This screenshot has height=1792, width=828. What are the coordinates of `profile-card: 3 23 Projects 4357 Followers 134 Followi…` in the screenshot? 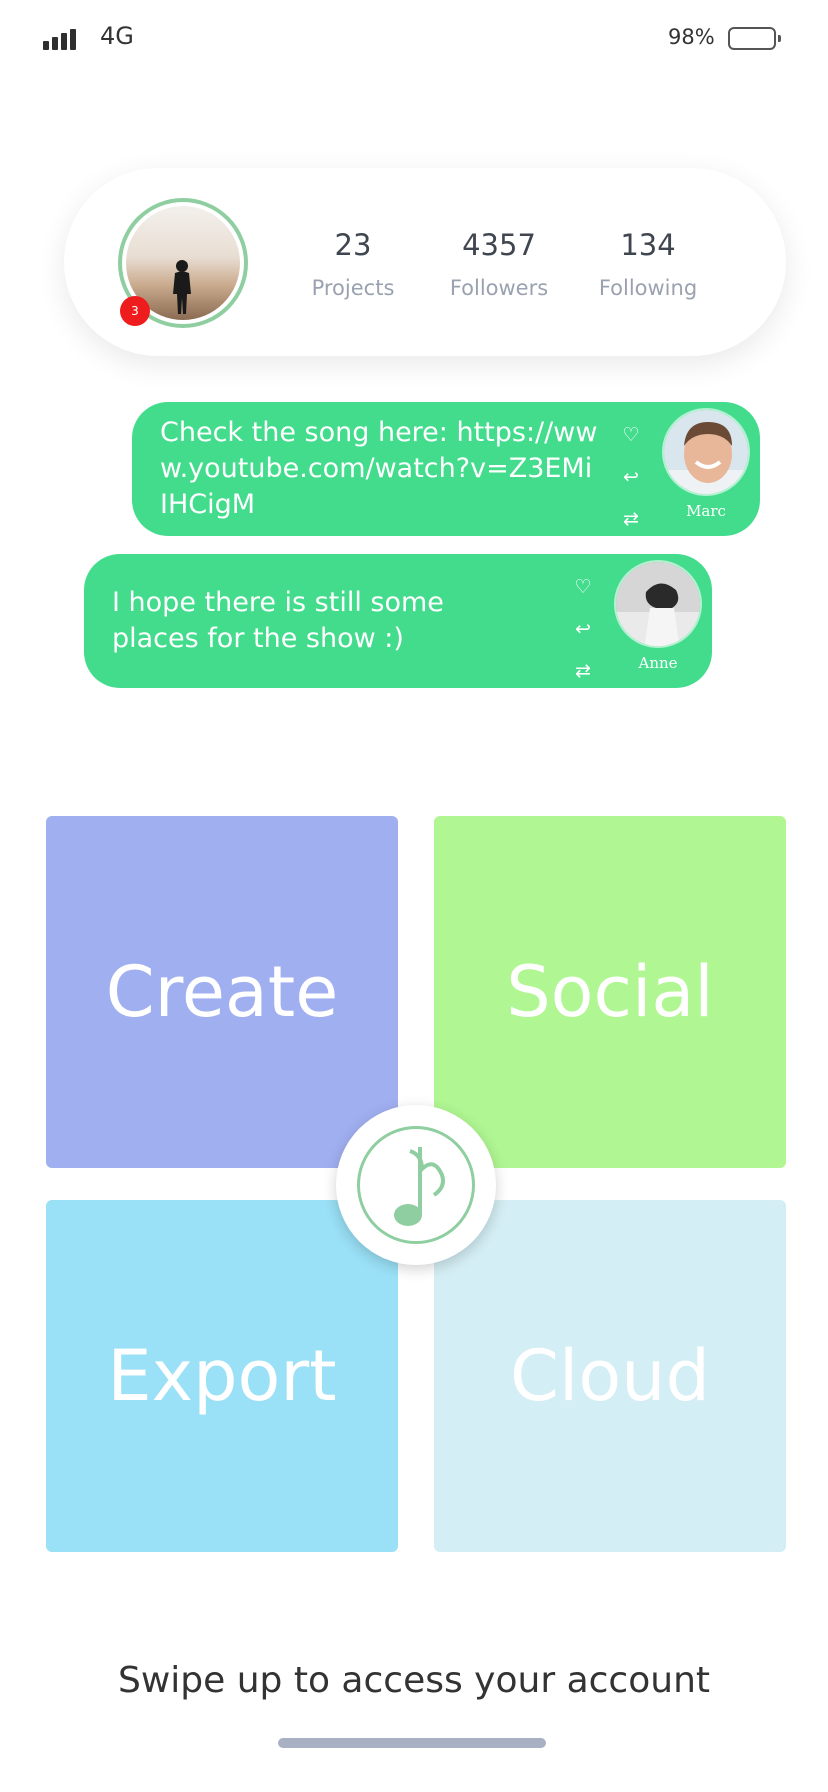 It's located at (425, 262).